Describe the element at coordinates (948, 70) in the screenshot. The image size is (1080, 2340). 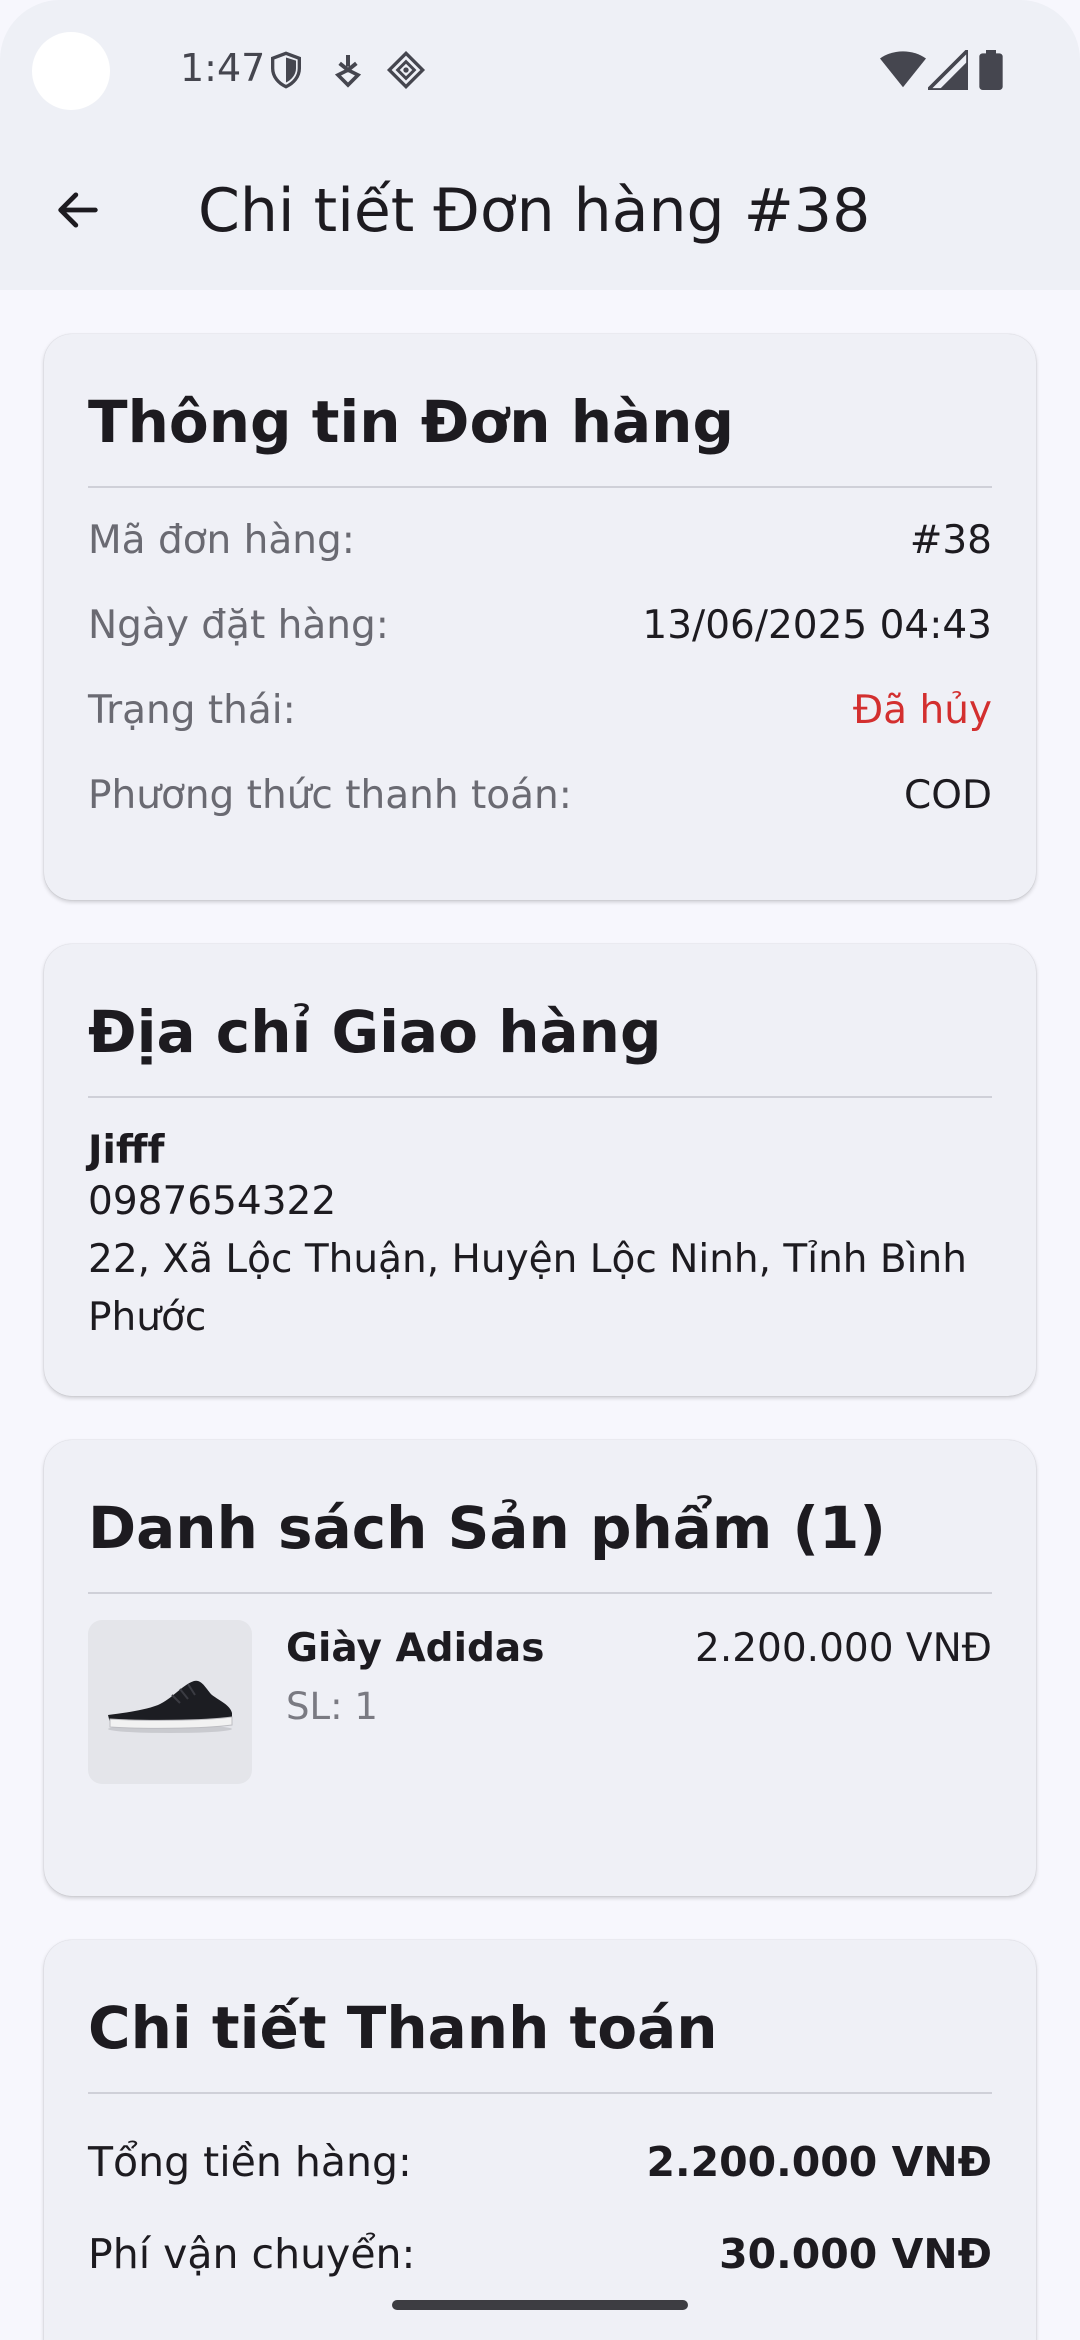
I see `cellular-signal-icon` at that location.